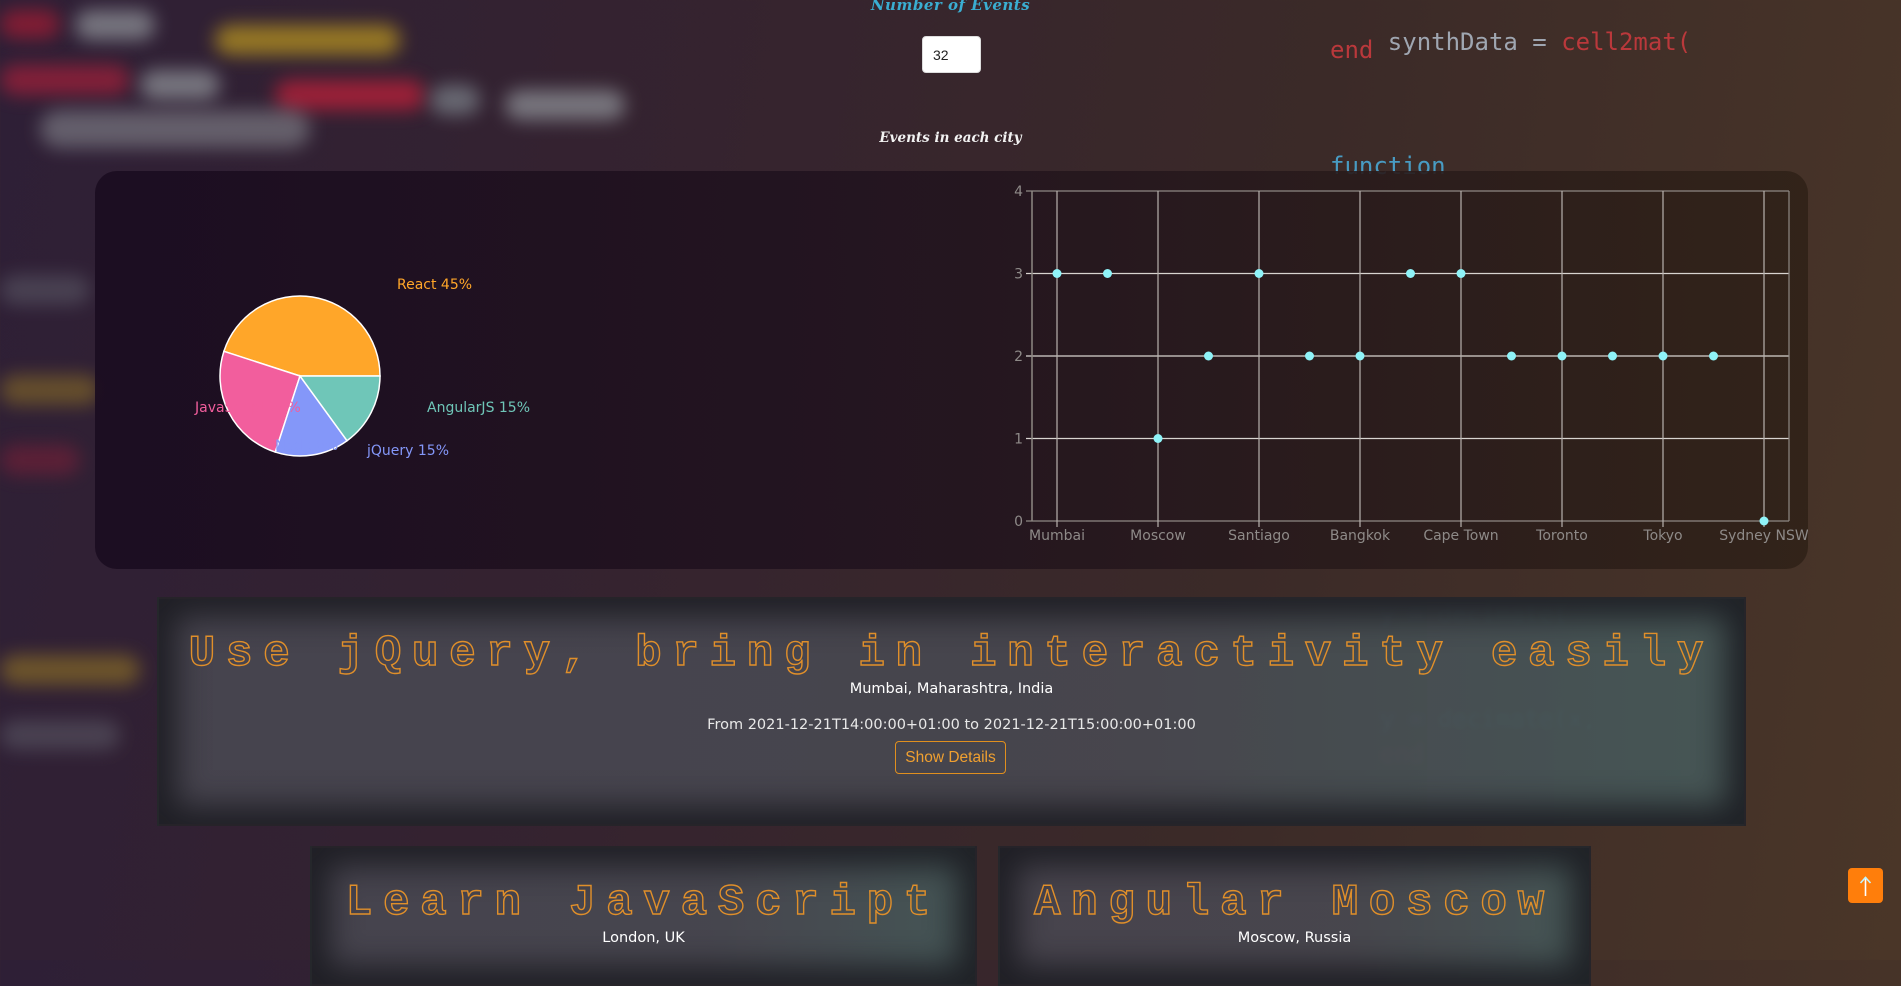  I want to click on y-tick-label: 3, so click(1018, 275).